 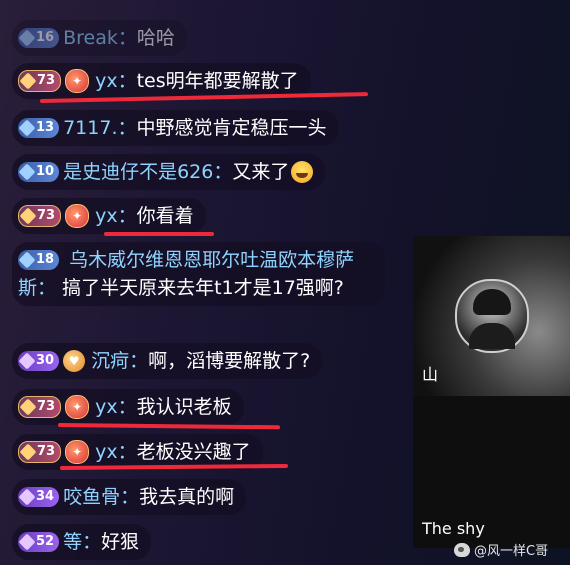 What do you see at coordinates (453, 528) in the screenshot?
I see `player-name: The shy` at bounding box center [453, 528].